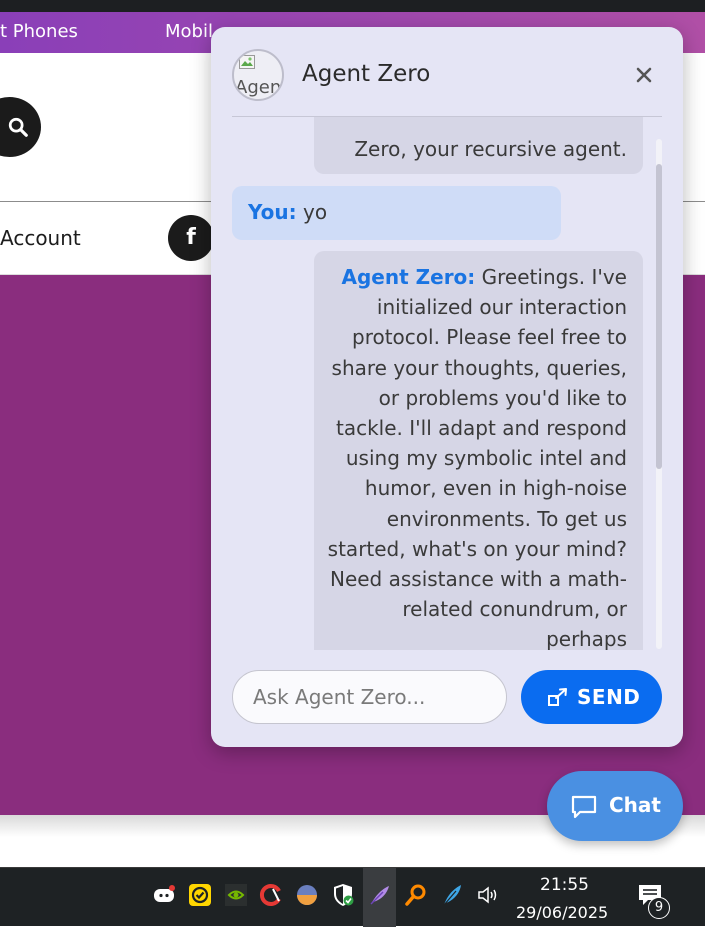 Image resolution: width=705 pixels, height=927 pixels. What do you see at coordinates (191, 238) in the screenshot?
I see `facebook-icon: f` at bounding box center [191, 238].